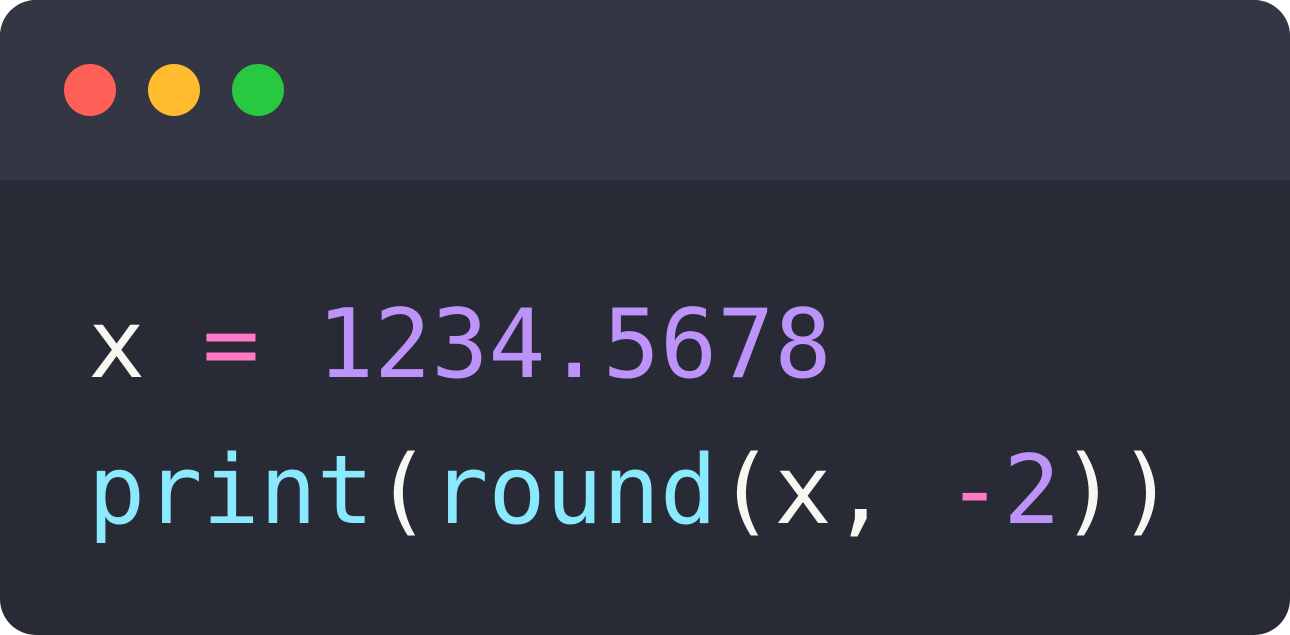 The height and width of the screenshot is (635, 1290). I want to click on comma-token: ,, so click(860, 491).